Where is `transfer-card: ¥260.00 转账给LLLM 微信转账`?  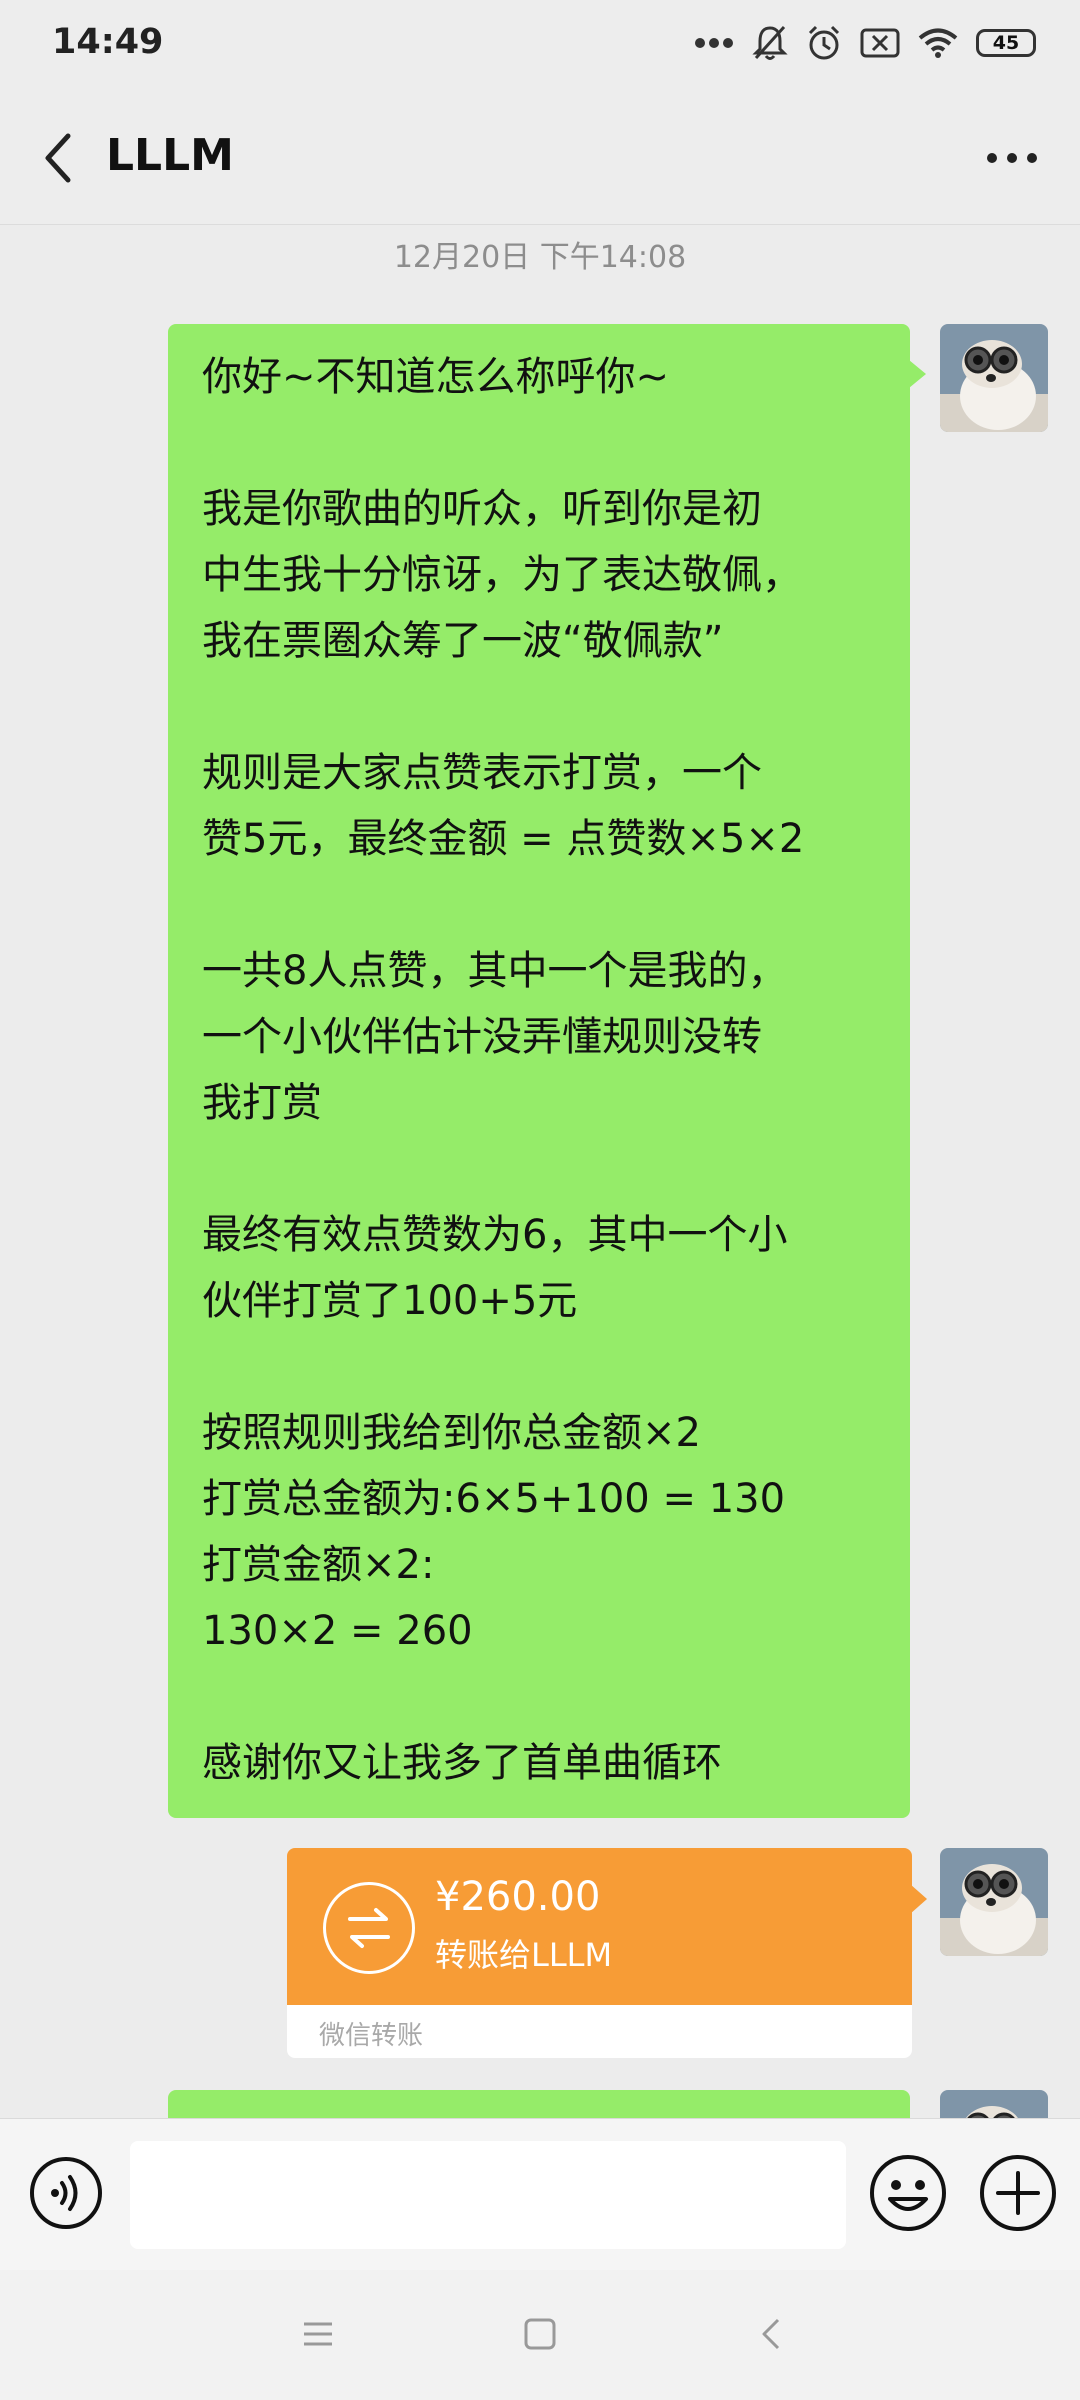 transfer-card: ¥260.00 转账给LLLM 微信转账 is located at coordinates (599, 1953).